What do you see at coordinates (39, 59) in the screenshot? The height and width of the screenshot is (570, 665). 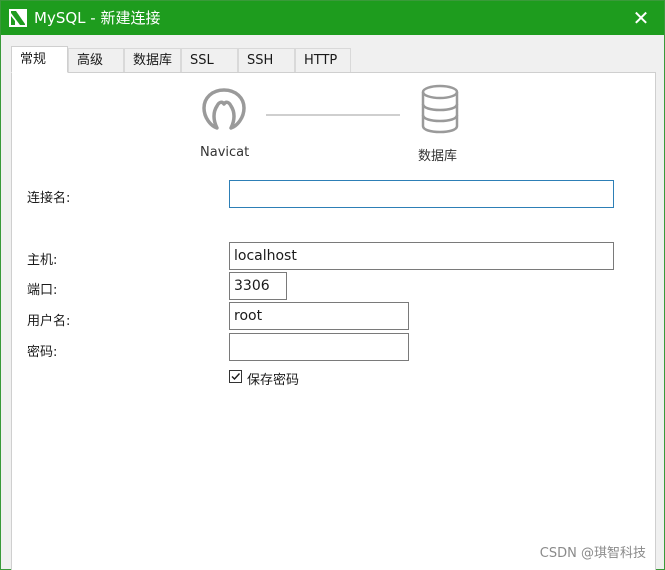 I see `tab-general: 常规` at bounding box center [39, 59].